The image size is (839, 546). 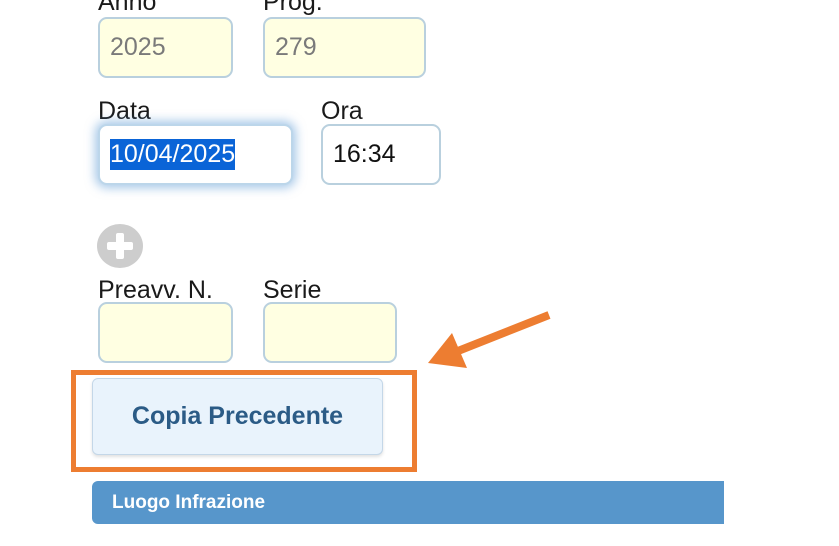 I want to click on prog-field: 279, so click(x=344, y=47).